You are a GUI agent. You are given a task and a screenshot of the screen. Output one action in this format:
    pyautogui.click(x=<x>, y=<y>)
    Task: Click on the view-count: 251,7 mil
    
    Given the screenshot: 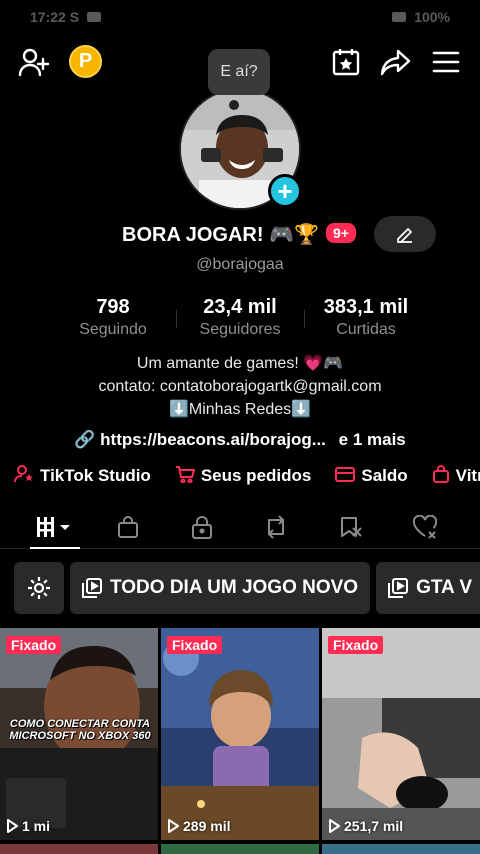 What is the action you would take?
    pyautogui.click(x=365, y=826)
    